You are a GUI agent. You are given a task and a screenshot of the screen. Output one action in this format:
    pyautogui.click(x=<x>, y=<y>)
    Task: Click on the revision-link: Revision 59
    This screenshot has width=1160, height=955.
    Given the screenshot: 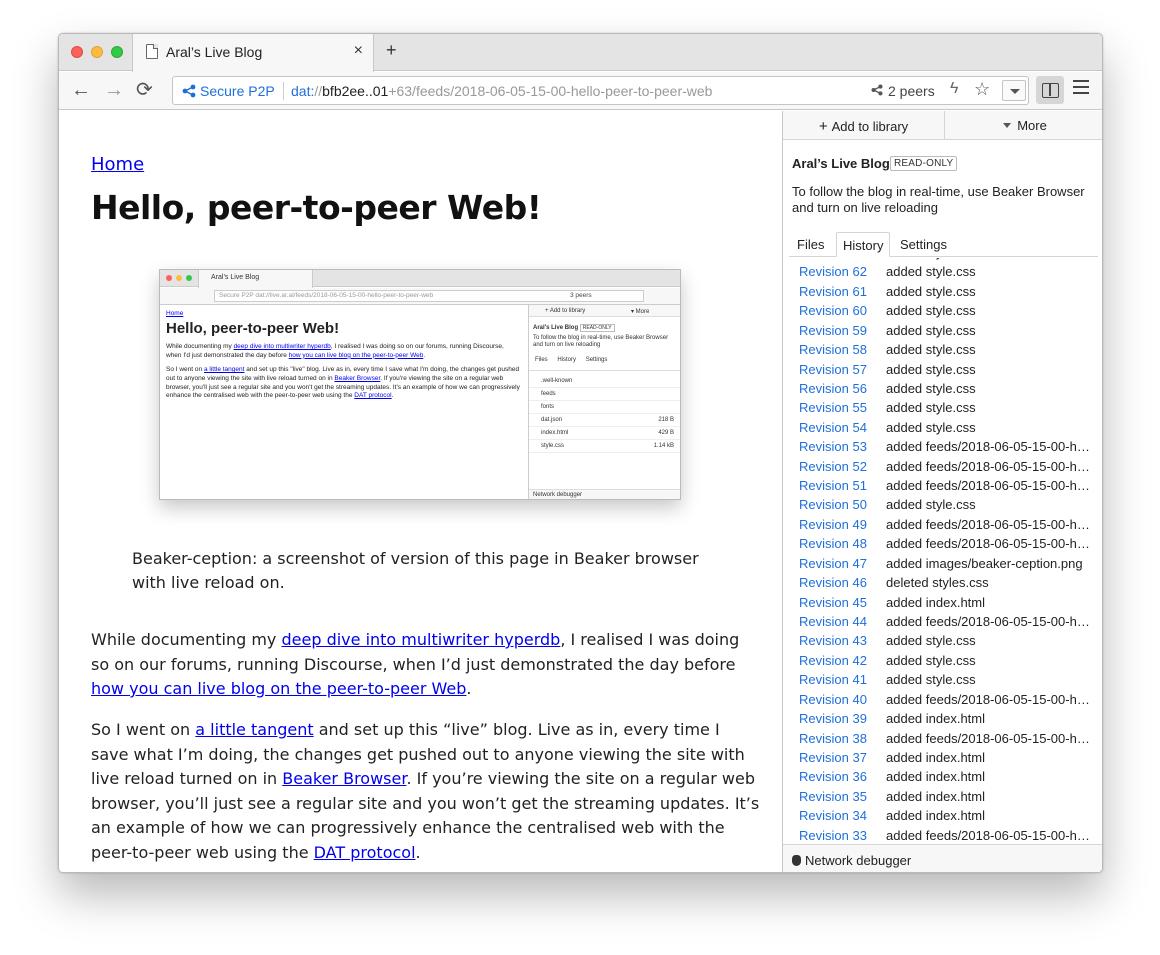 What is the action you would take?
    pyautogui.click(x=833, y=330)
    